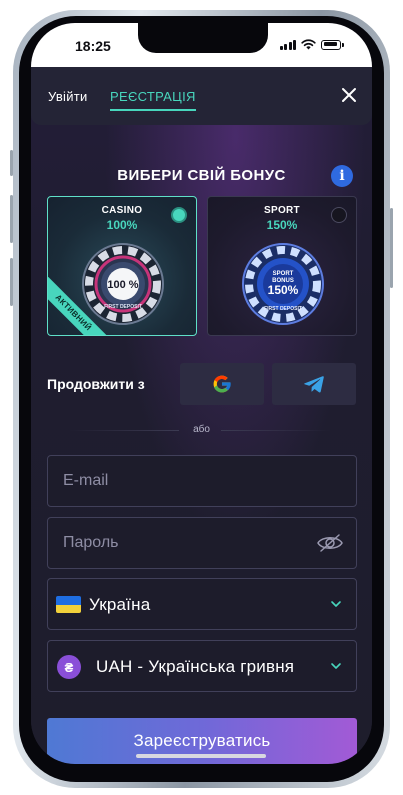  Describe the element at coordinates (68, 96) in the screenshot. I see `tab-login: Увійти` at that location.